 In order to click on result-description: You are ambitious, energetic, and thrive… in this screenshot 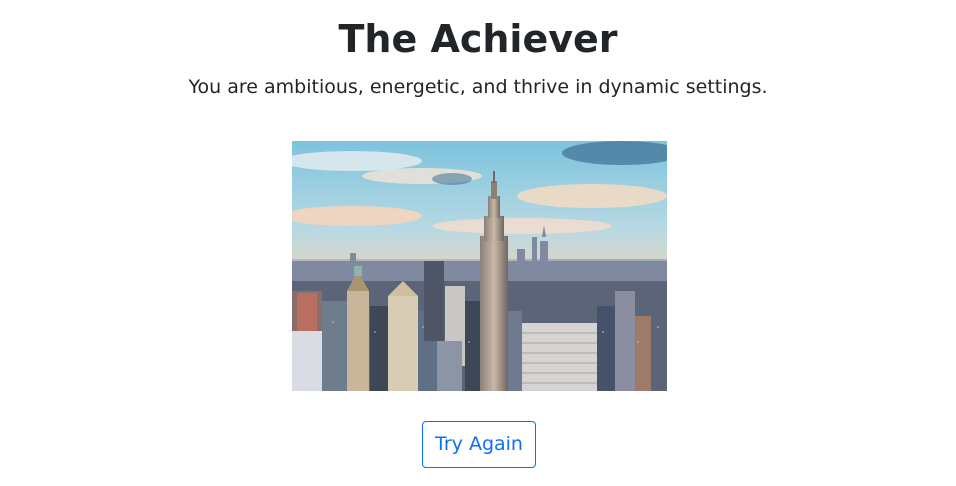, I will do `click(478, 87)`.